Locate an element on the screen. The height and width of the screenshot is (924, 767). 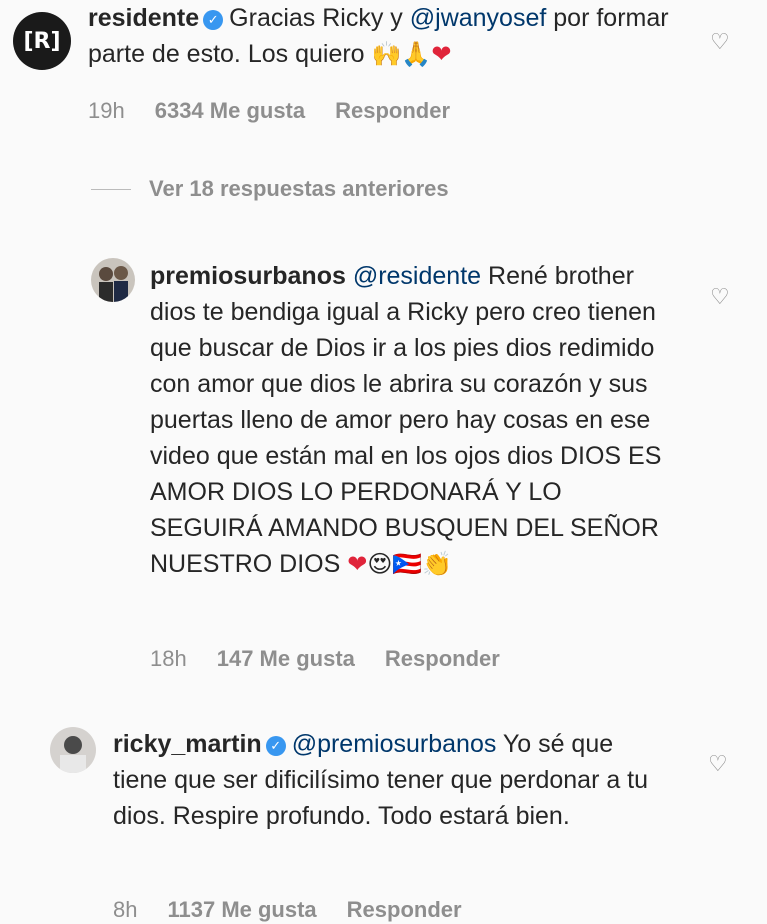
avatar-premiosurbanos is located at coordinates (113, 280).